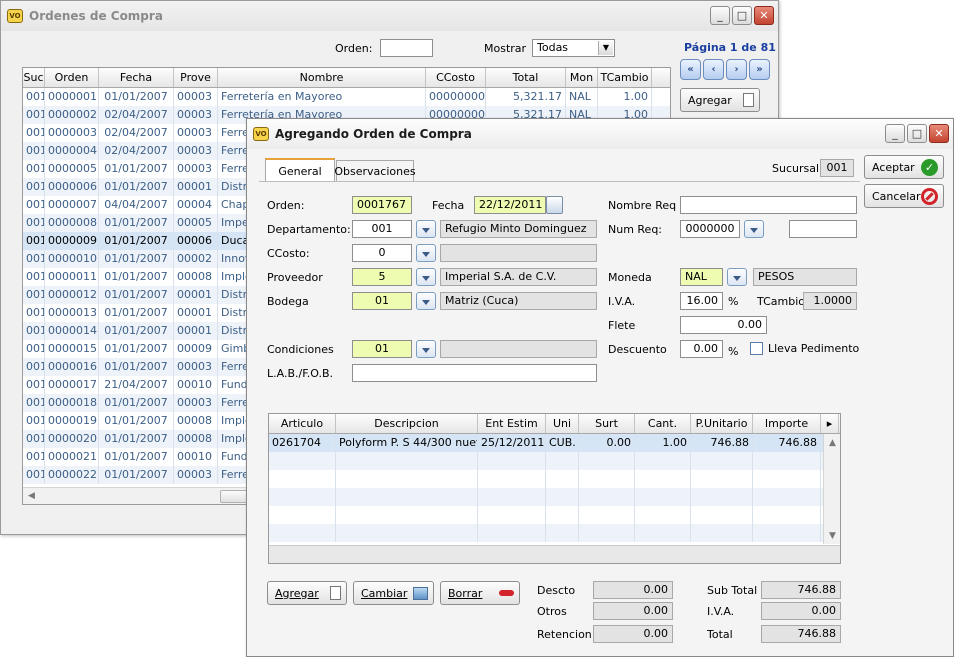 The width and height of the screenshot is (954, 657). I want to click on column-header: Articulo, so click(302, 423).